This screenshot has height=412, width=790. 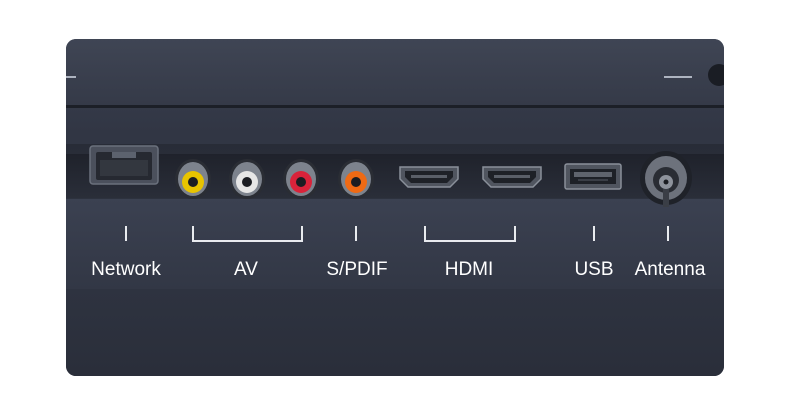 I want to click on hdmi-port-icon, so click(x=429, y=177).